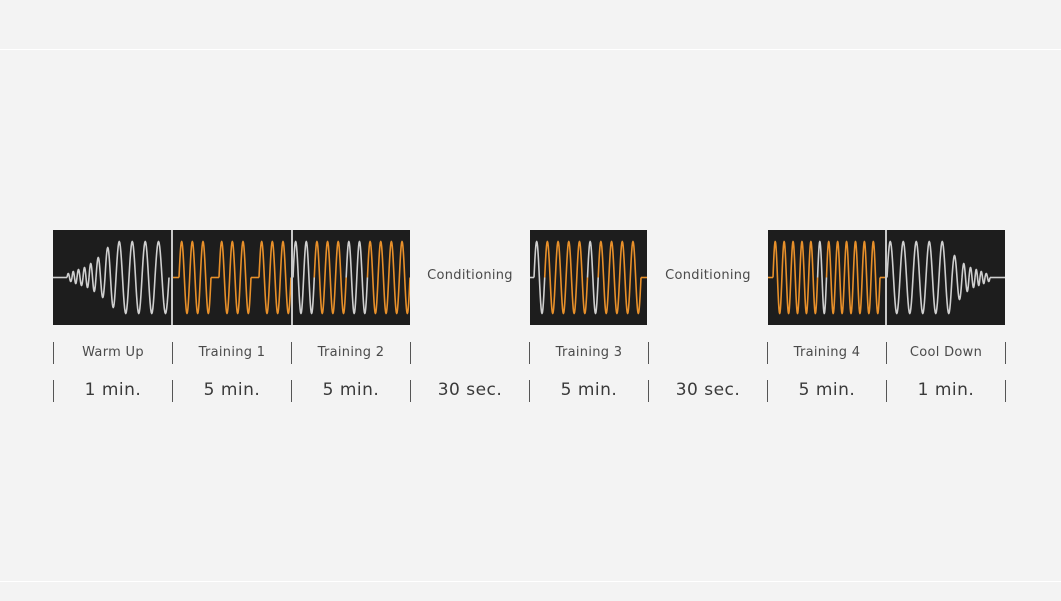 Image resolution: width=1061 pixels, height=601 pixels. Describe the element at coordinates (232, 390) in the screenshot. I see `segment-duration-training-1: 5 min.` at that location.